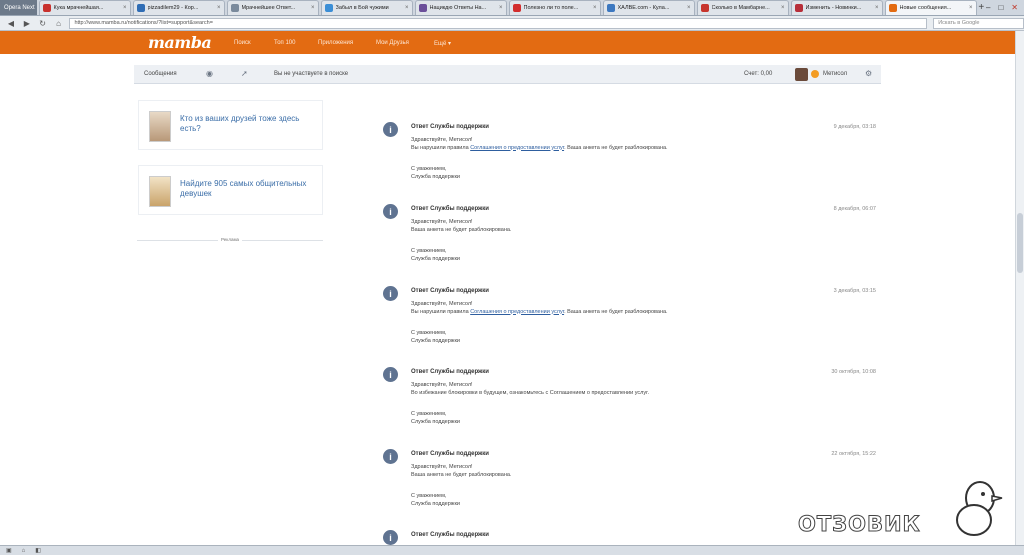 The width and height of the screenshot is (1024, 555). I want to click on message-text: Ваша анкета не будет разблокирована., so click(461, 474).